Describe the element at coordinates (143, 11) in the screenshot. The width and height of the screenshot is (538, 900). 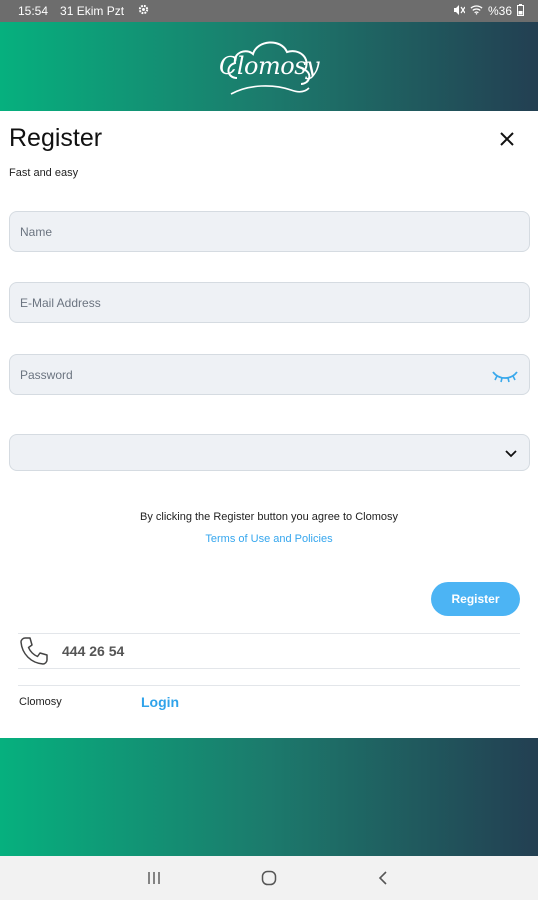
I see `settings-gear-icon` at that location.